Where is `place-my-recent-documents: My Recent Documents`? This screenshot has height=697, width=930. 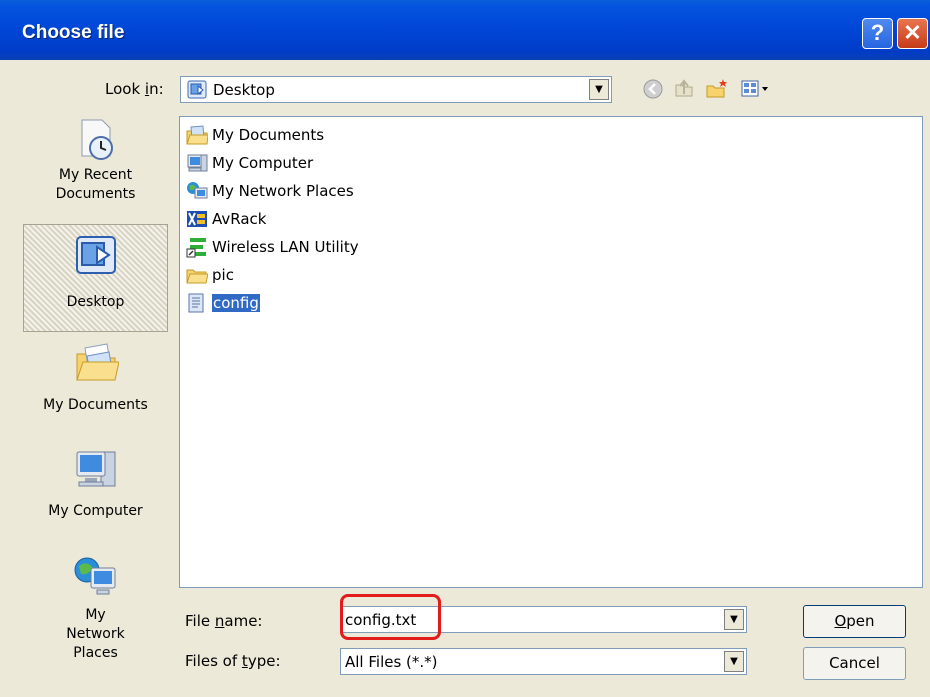
place-my-recent-documents: My Recent Documents is located at coordinates (95, 164).